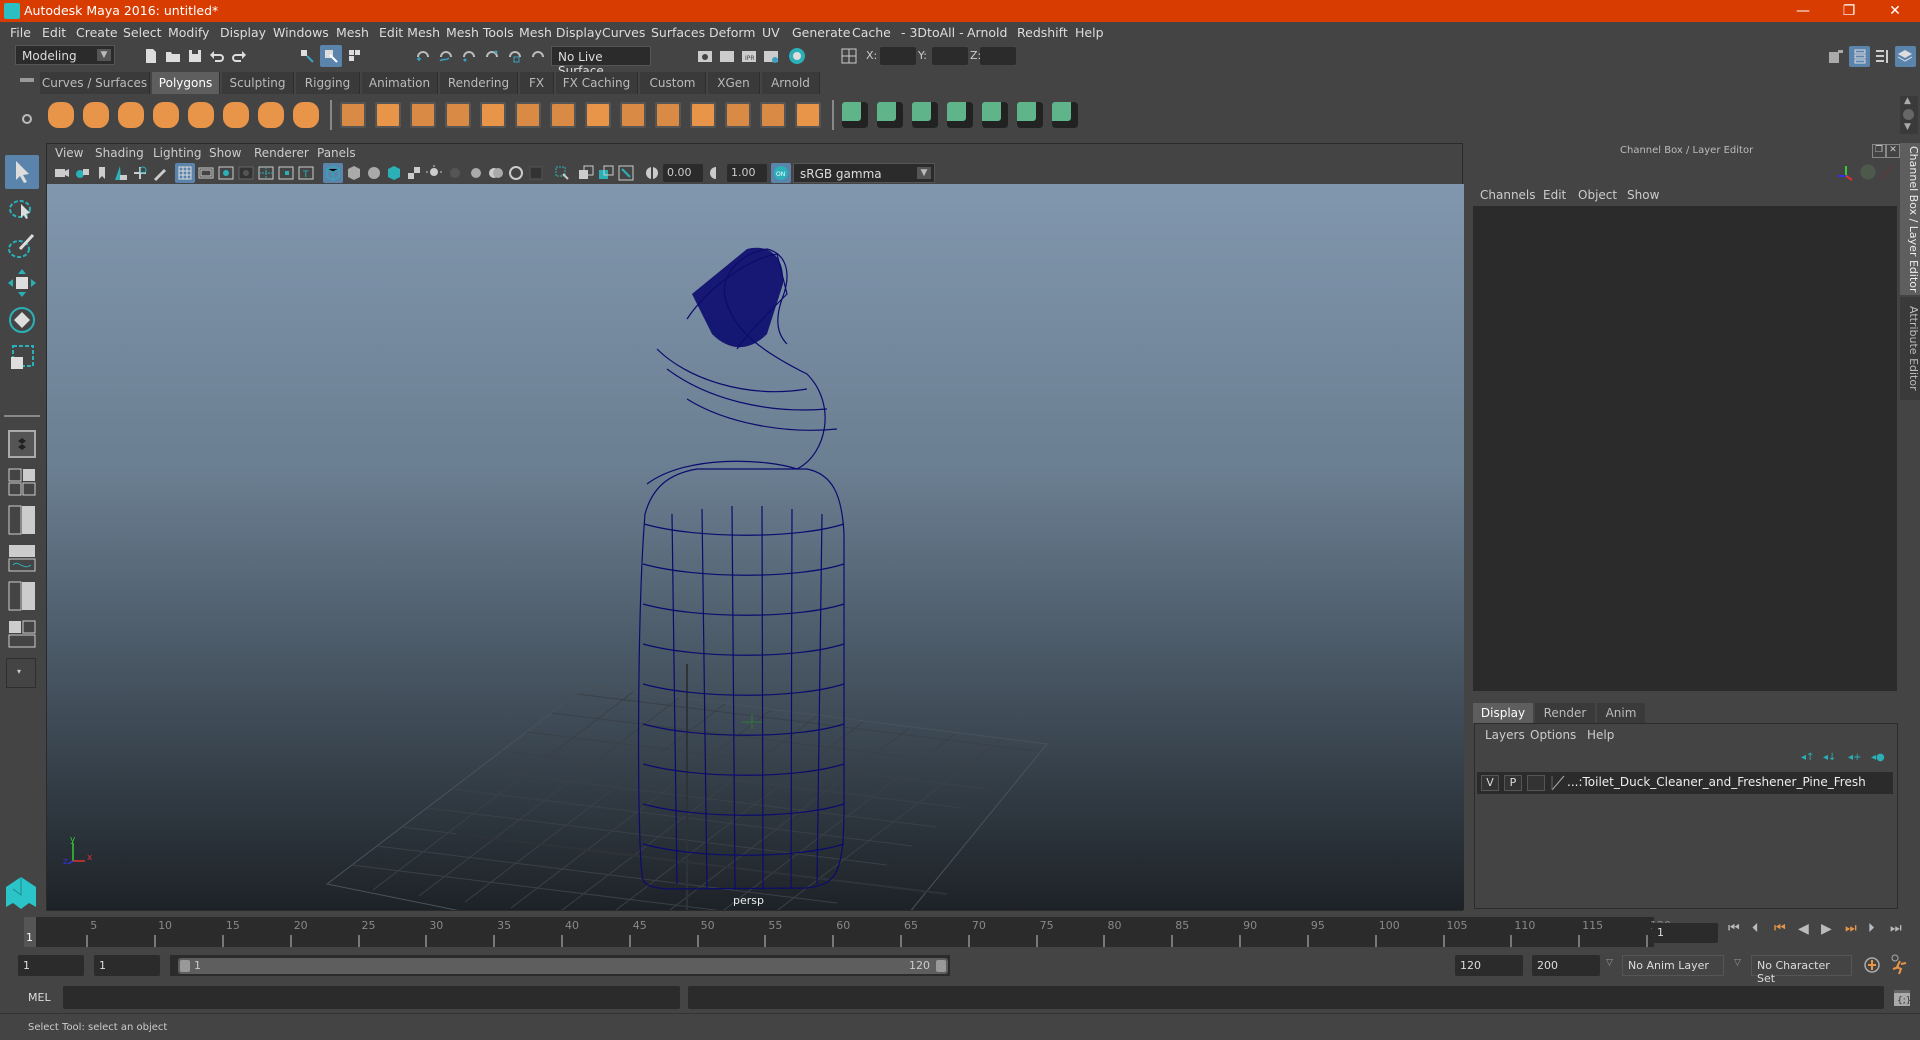  Describe the element at coordinates (20, 32) in the screenshot. I see `menu-file: File` at that location.